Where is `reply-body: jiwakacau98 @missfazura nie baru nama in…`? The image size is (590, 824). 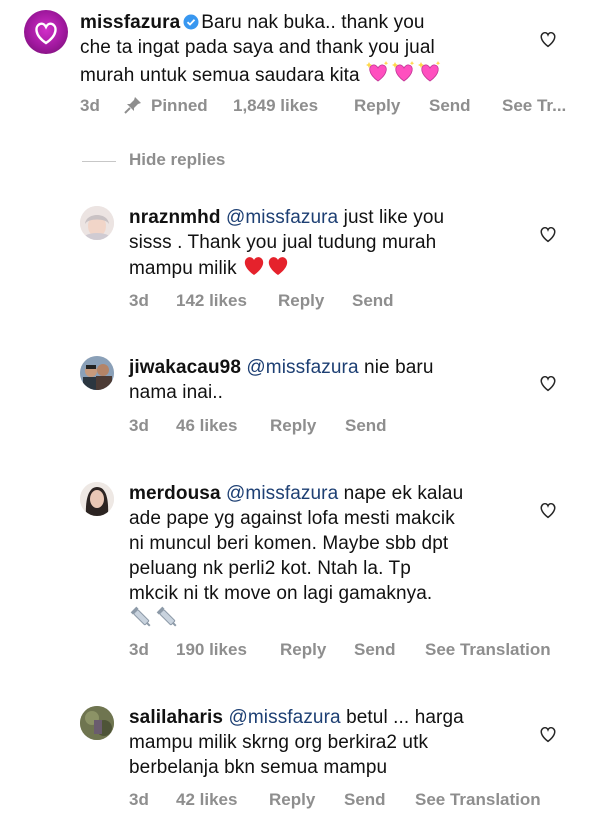 reply-body: jiwakacau98 @missfazura nie baru nama in… is located at coordinates (329, 380).